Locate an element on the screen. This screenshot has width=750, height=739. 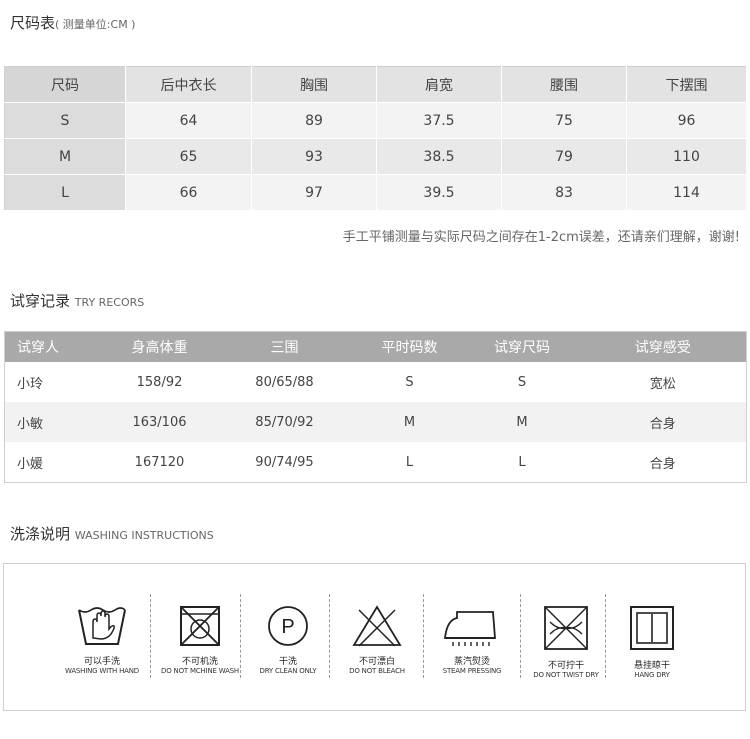
size-cell: 75 is located at coordinates (564, 120).